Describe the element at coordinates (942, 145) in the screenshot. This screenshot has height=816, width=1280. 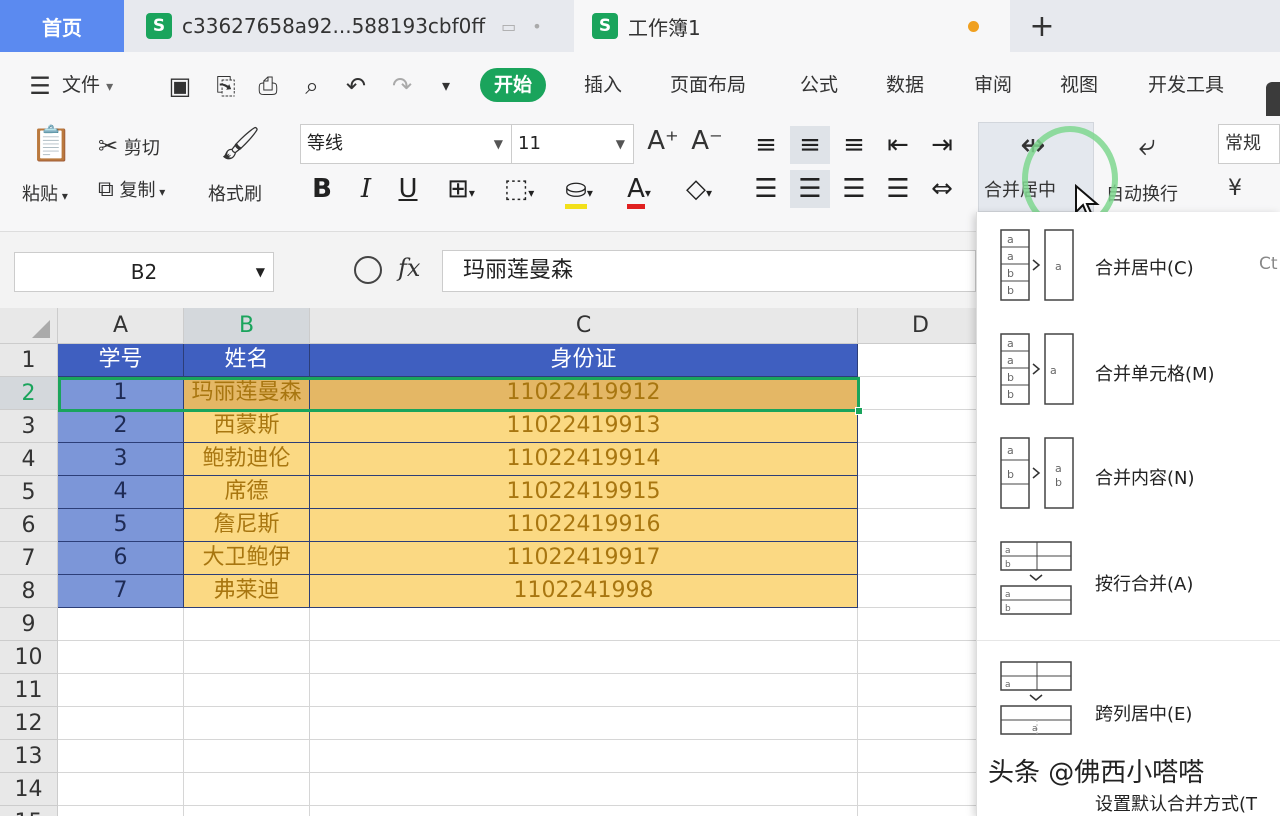
I see `increase-indent-icon: ⇥` at that location.